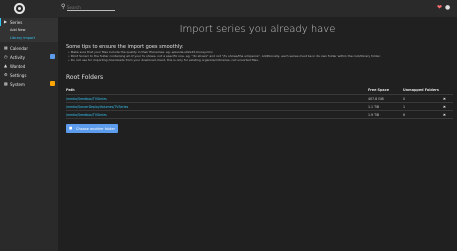  Describe the element at coordinates (257, 29) in the screenshot. I see `page-title: Import series you already have` at that location.